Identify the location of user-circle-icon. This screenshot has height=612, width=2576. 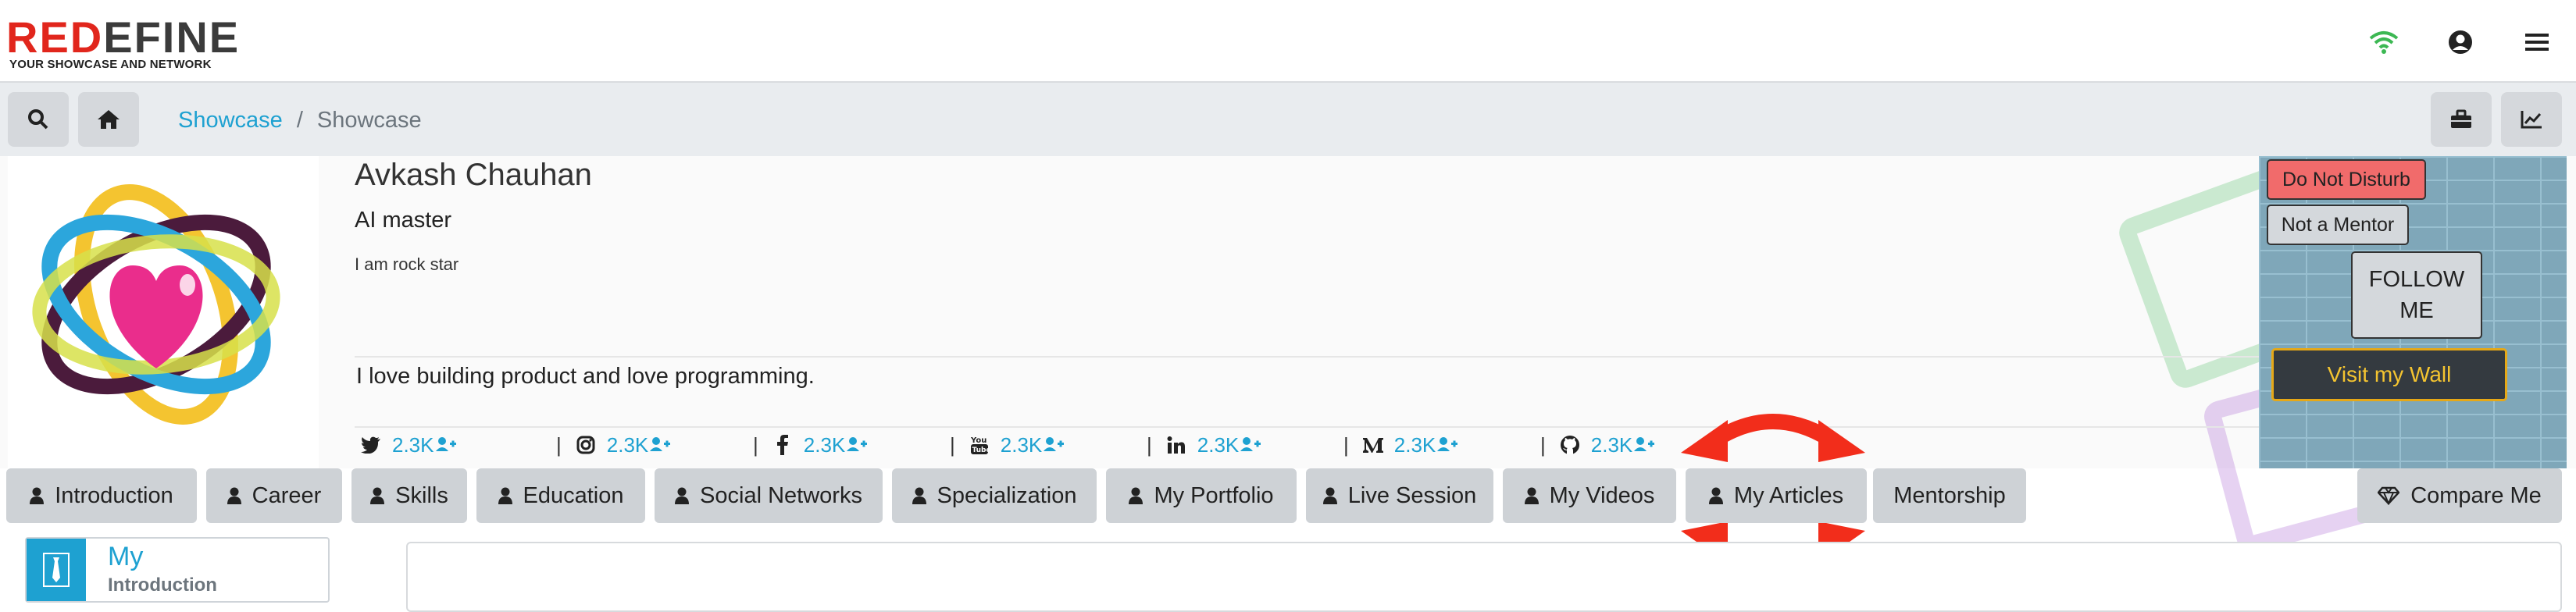
(2460, 42).